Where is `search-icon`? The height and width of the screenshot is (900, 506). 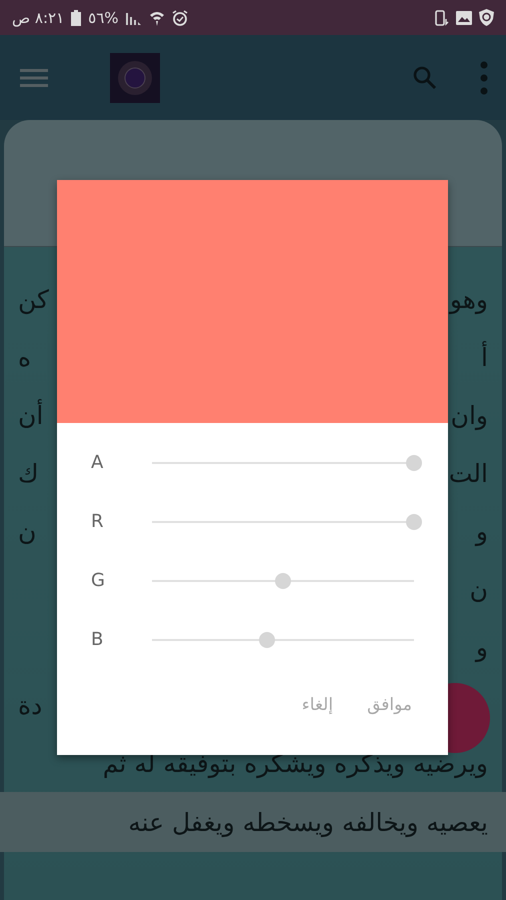
search-icon is located at coordinates (425, 77).